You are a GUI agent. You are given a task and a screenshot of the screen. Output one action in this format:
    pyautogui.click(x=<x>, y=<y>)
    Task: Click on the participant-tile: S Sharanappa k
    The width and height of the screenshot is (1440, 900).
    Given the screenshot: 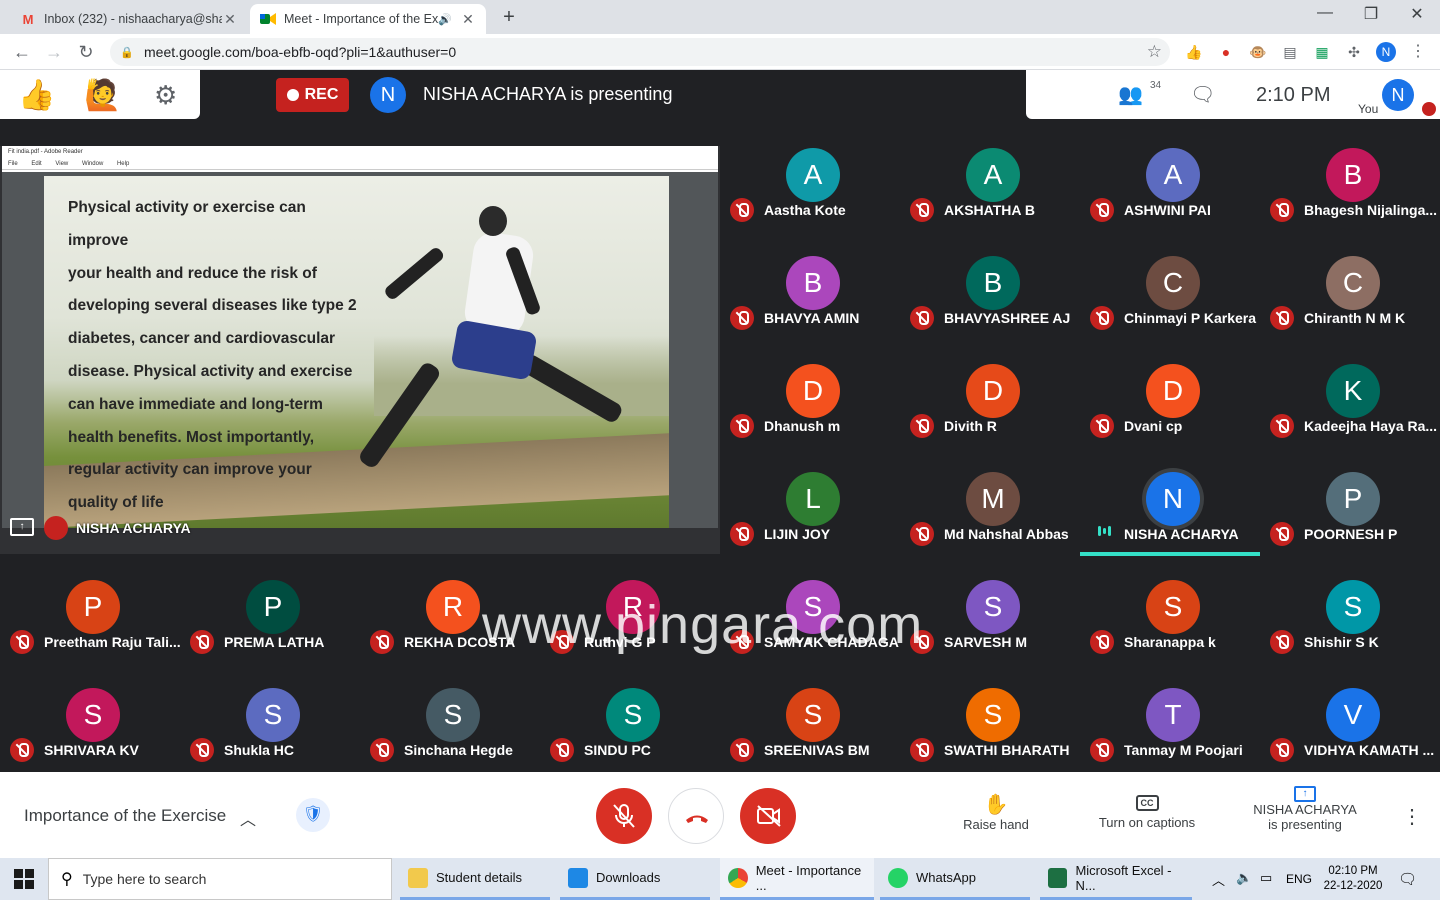 What is the action you would take?
    pyautogui.click(x=1180, y=634)
    